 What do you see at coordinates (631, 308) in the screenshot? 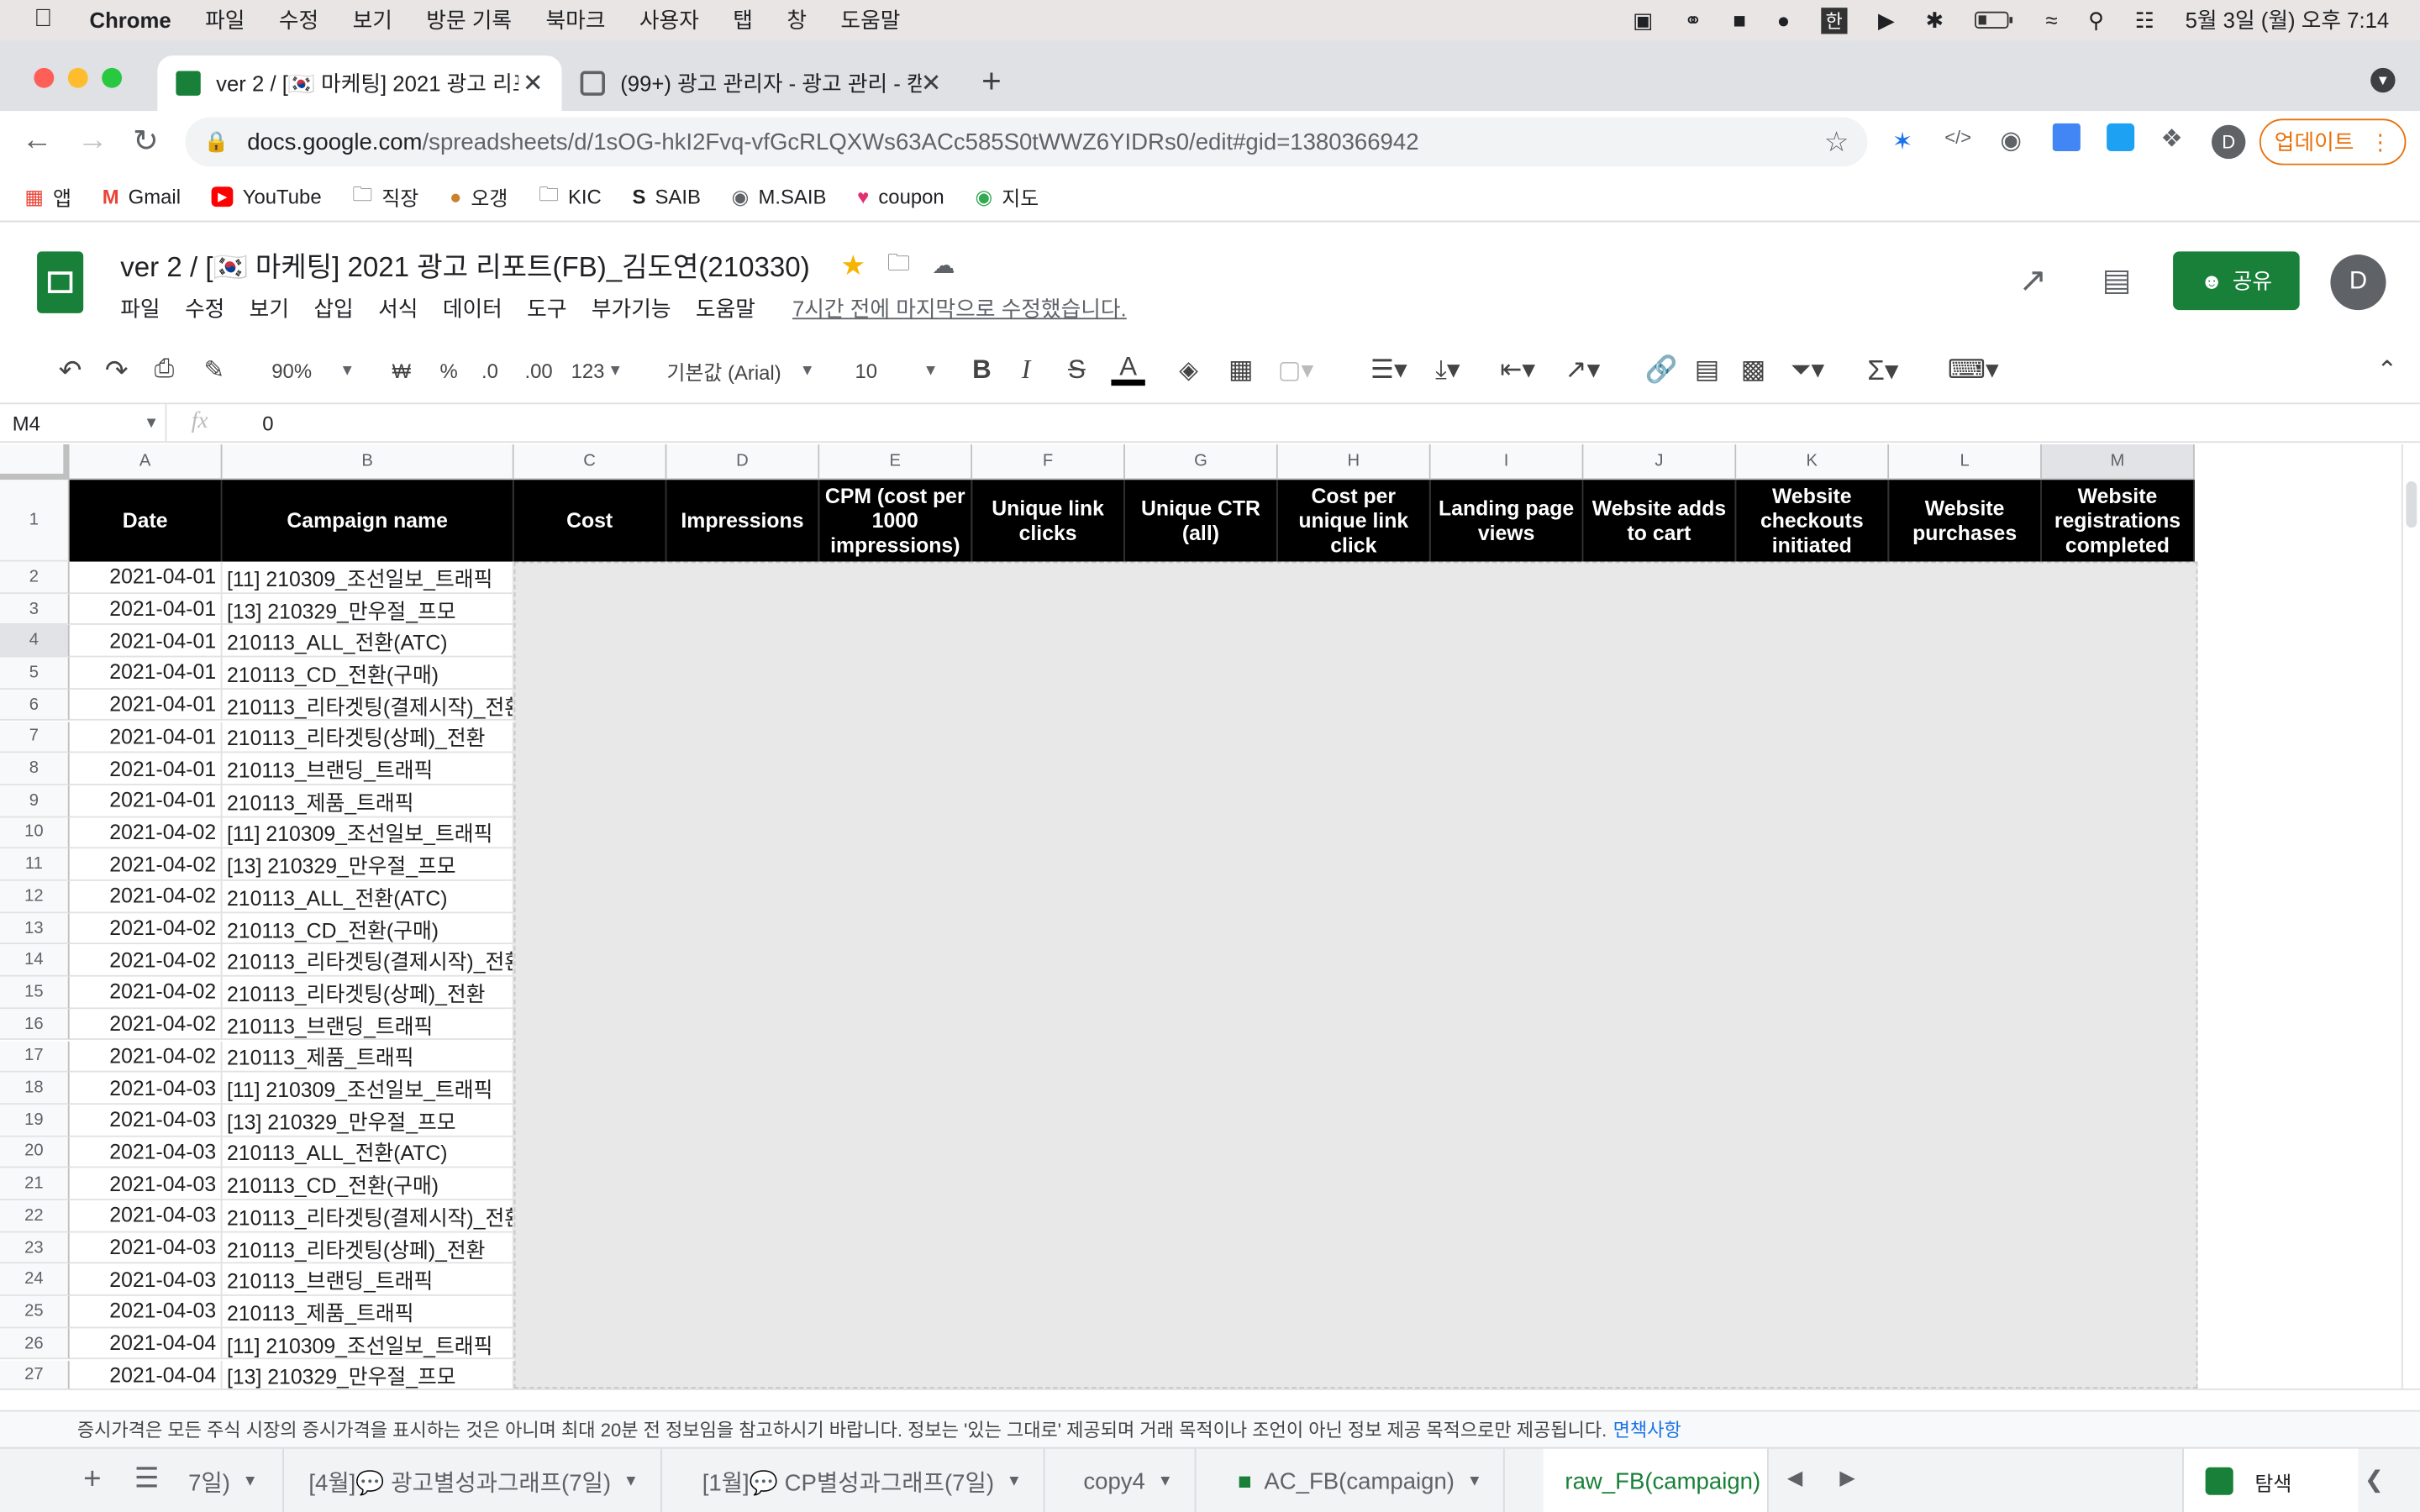
I see `menu-addons: 부가기능` at bounding box center [631, 308].